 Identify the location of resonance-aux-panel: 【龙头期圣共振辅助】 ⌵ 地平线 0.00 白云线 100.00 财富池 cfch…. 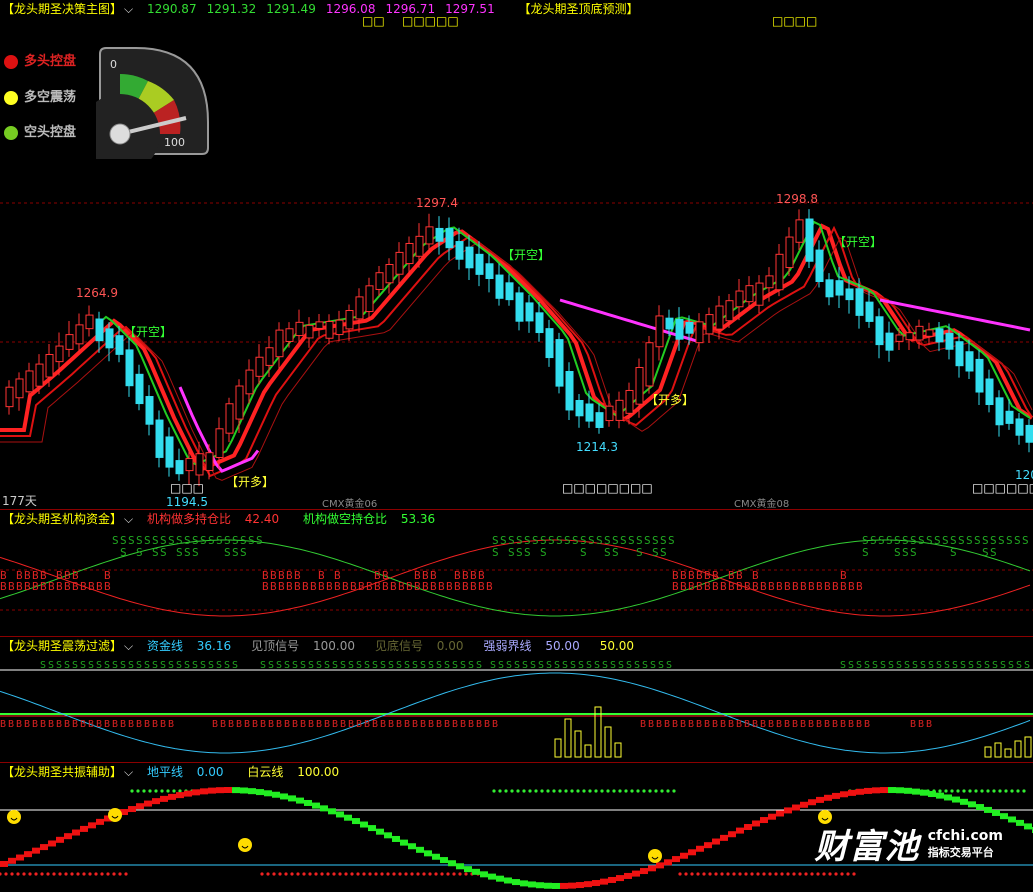
(516, 827).